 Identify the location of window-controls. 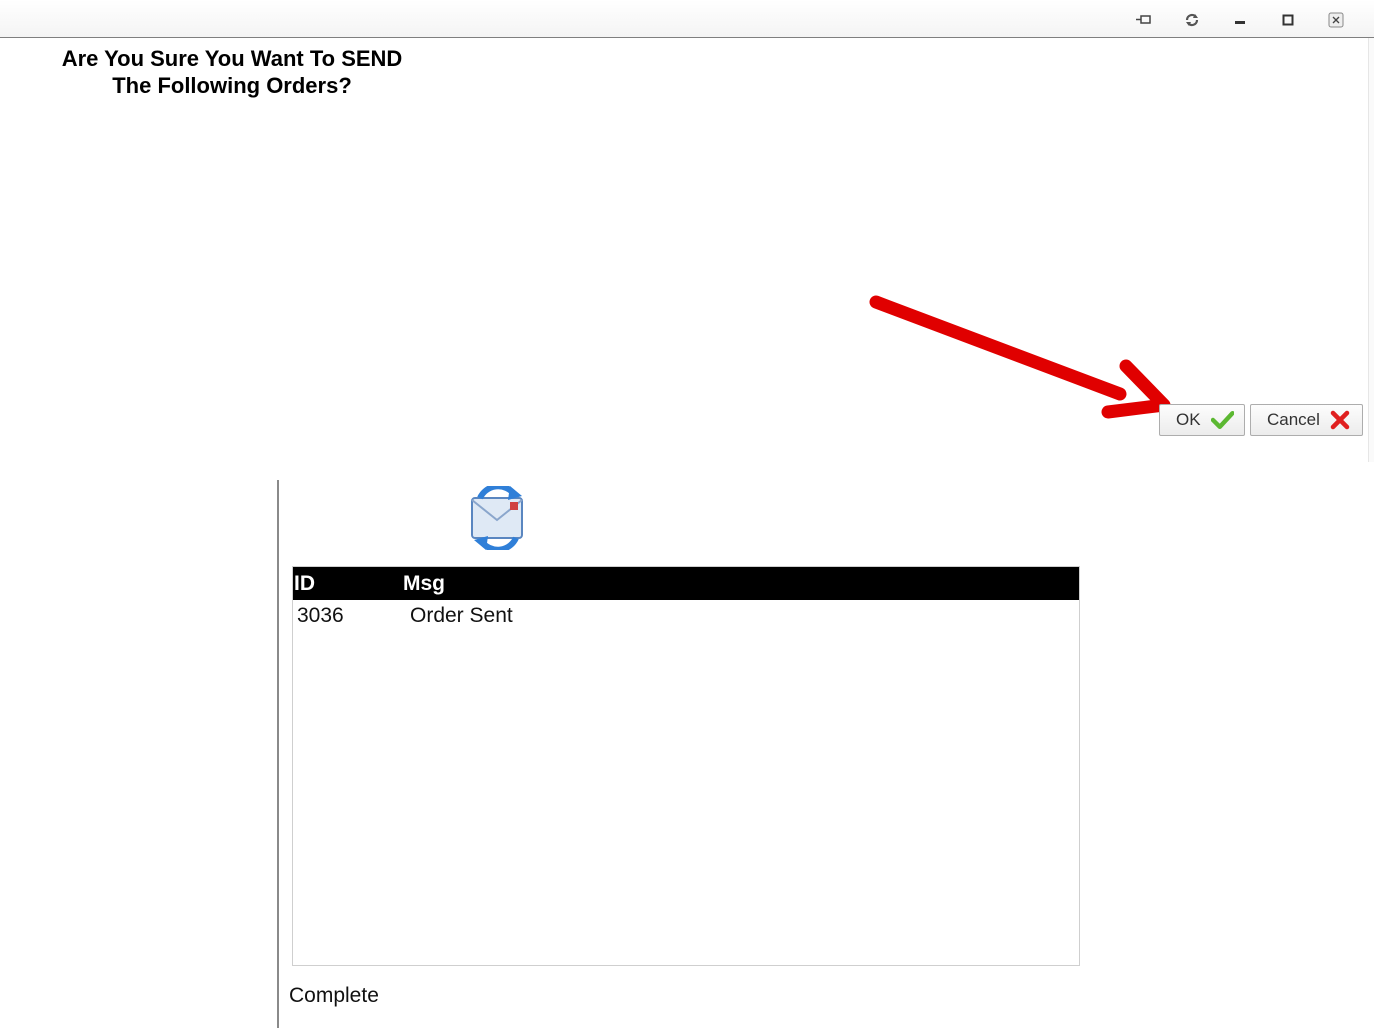
(1240, 20).